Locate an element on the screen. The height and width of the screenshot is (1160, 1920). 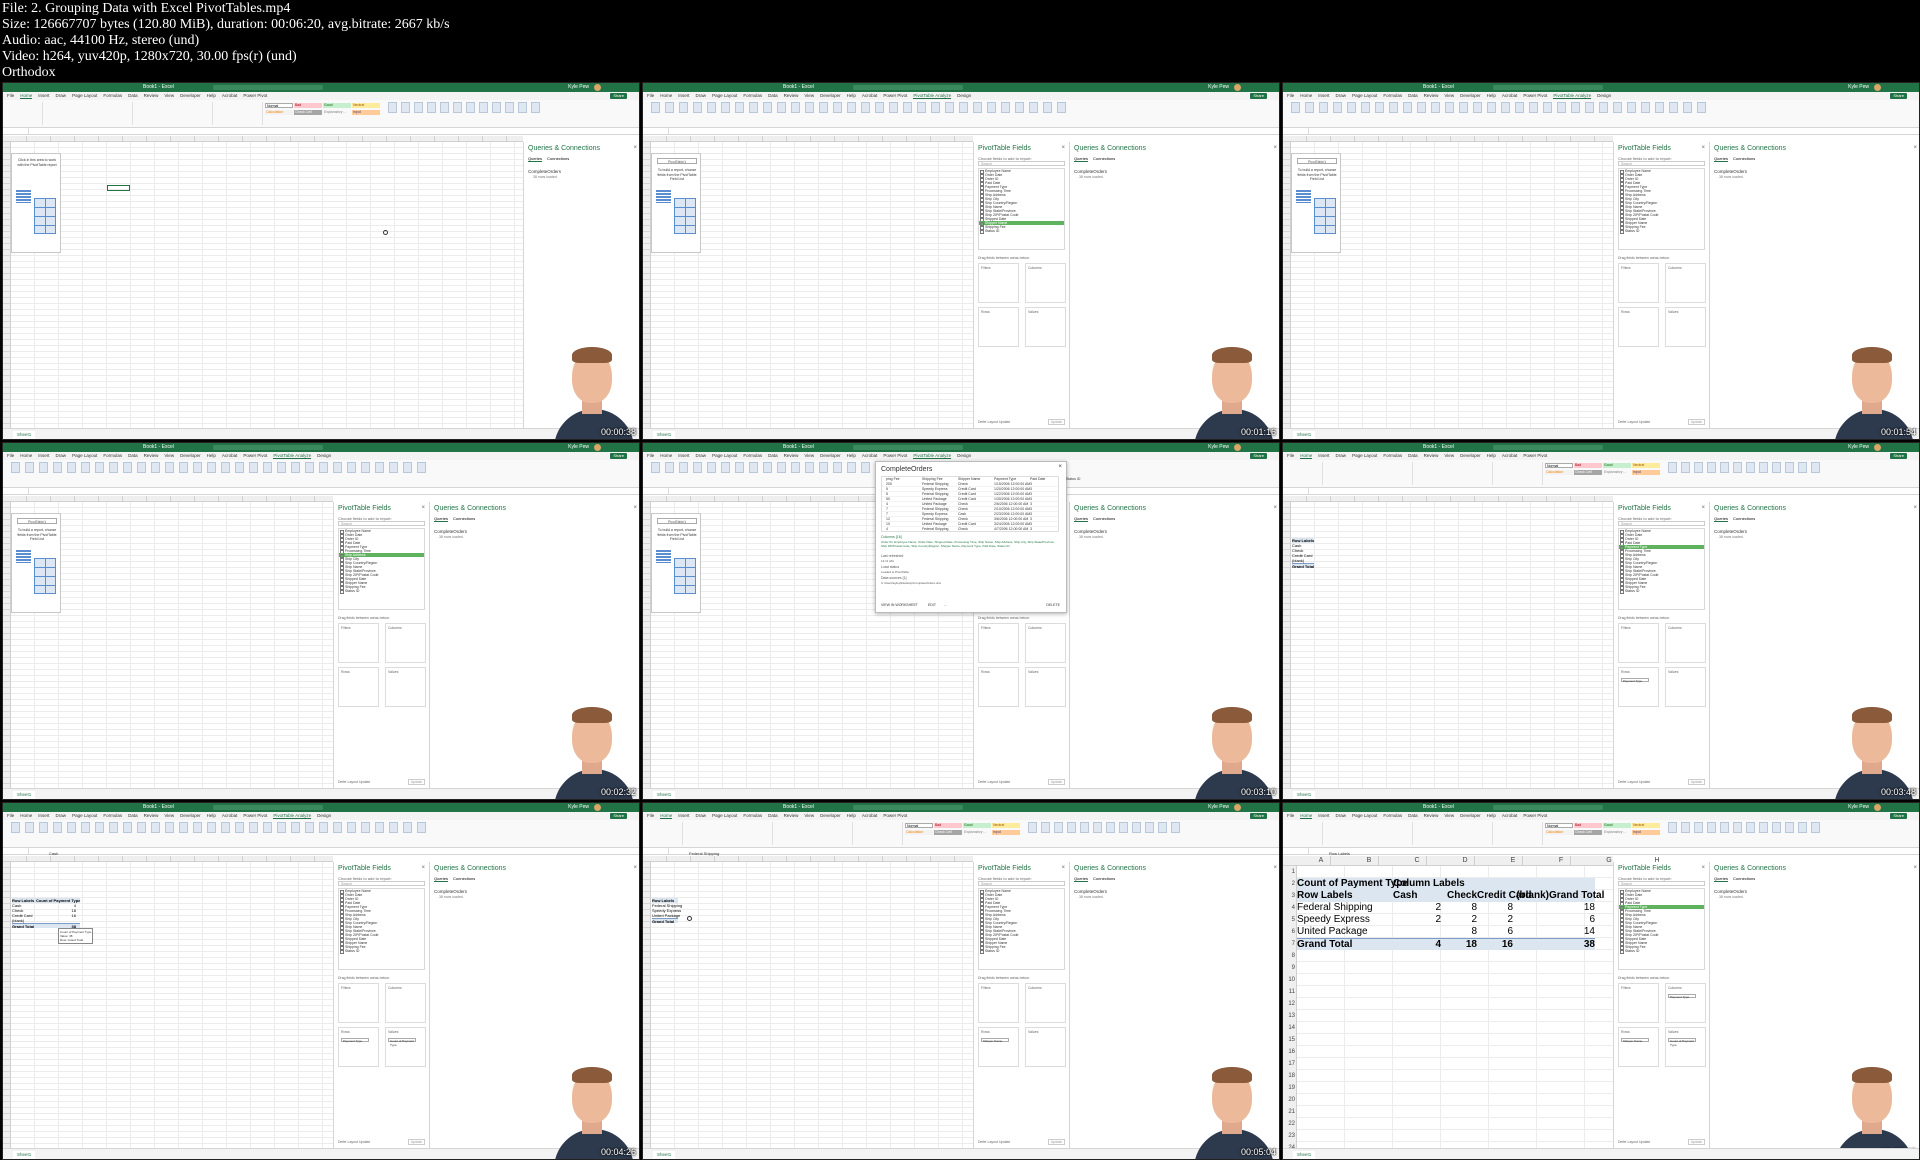
style-neutral: Neutral is located at coordinates (1646, 825).